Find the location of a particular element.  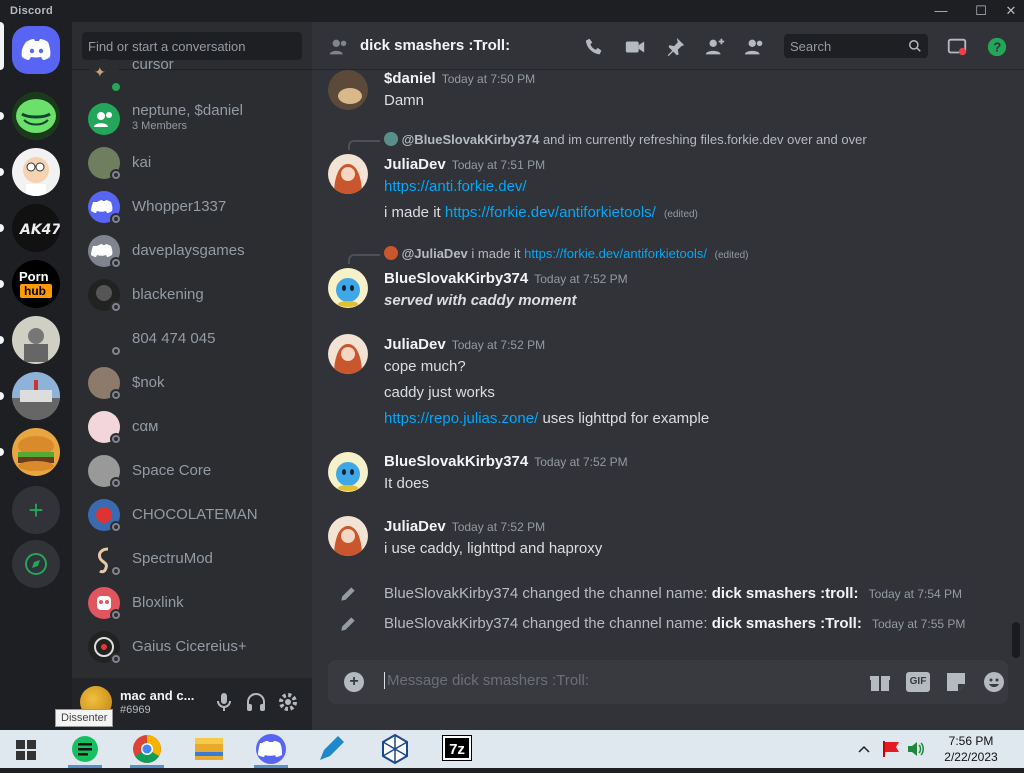

voice-call-icon is located at coordinates (595, 47).